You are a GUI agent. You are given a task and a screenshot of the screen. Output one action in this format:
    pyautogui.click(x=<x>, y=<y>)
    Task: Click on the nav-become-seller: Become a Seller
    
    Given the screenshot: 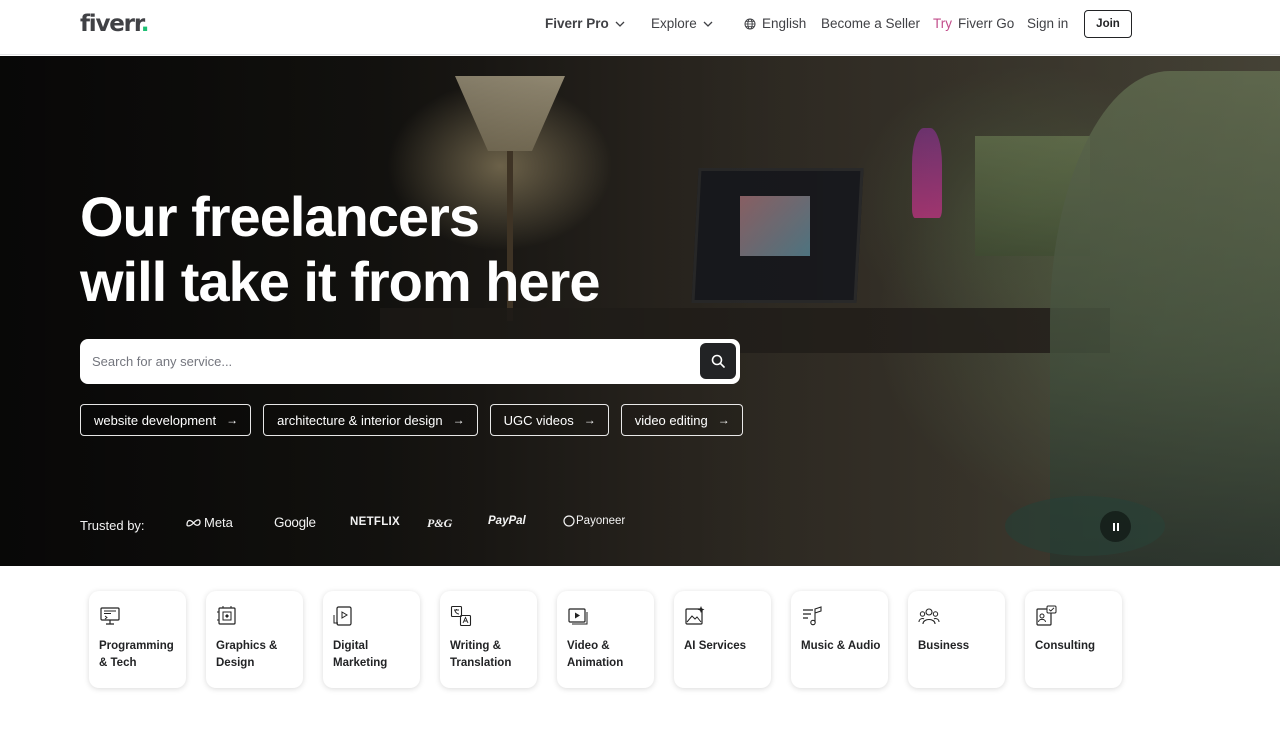 What is the action you would take?
    pyautogui.click(x=870, y=23)
    